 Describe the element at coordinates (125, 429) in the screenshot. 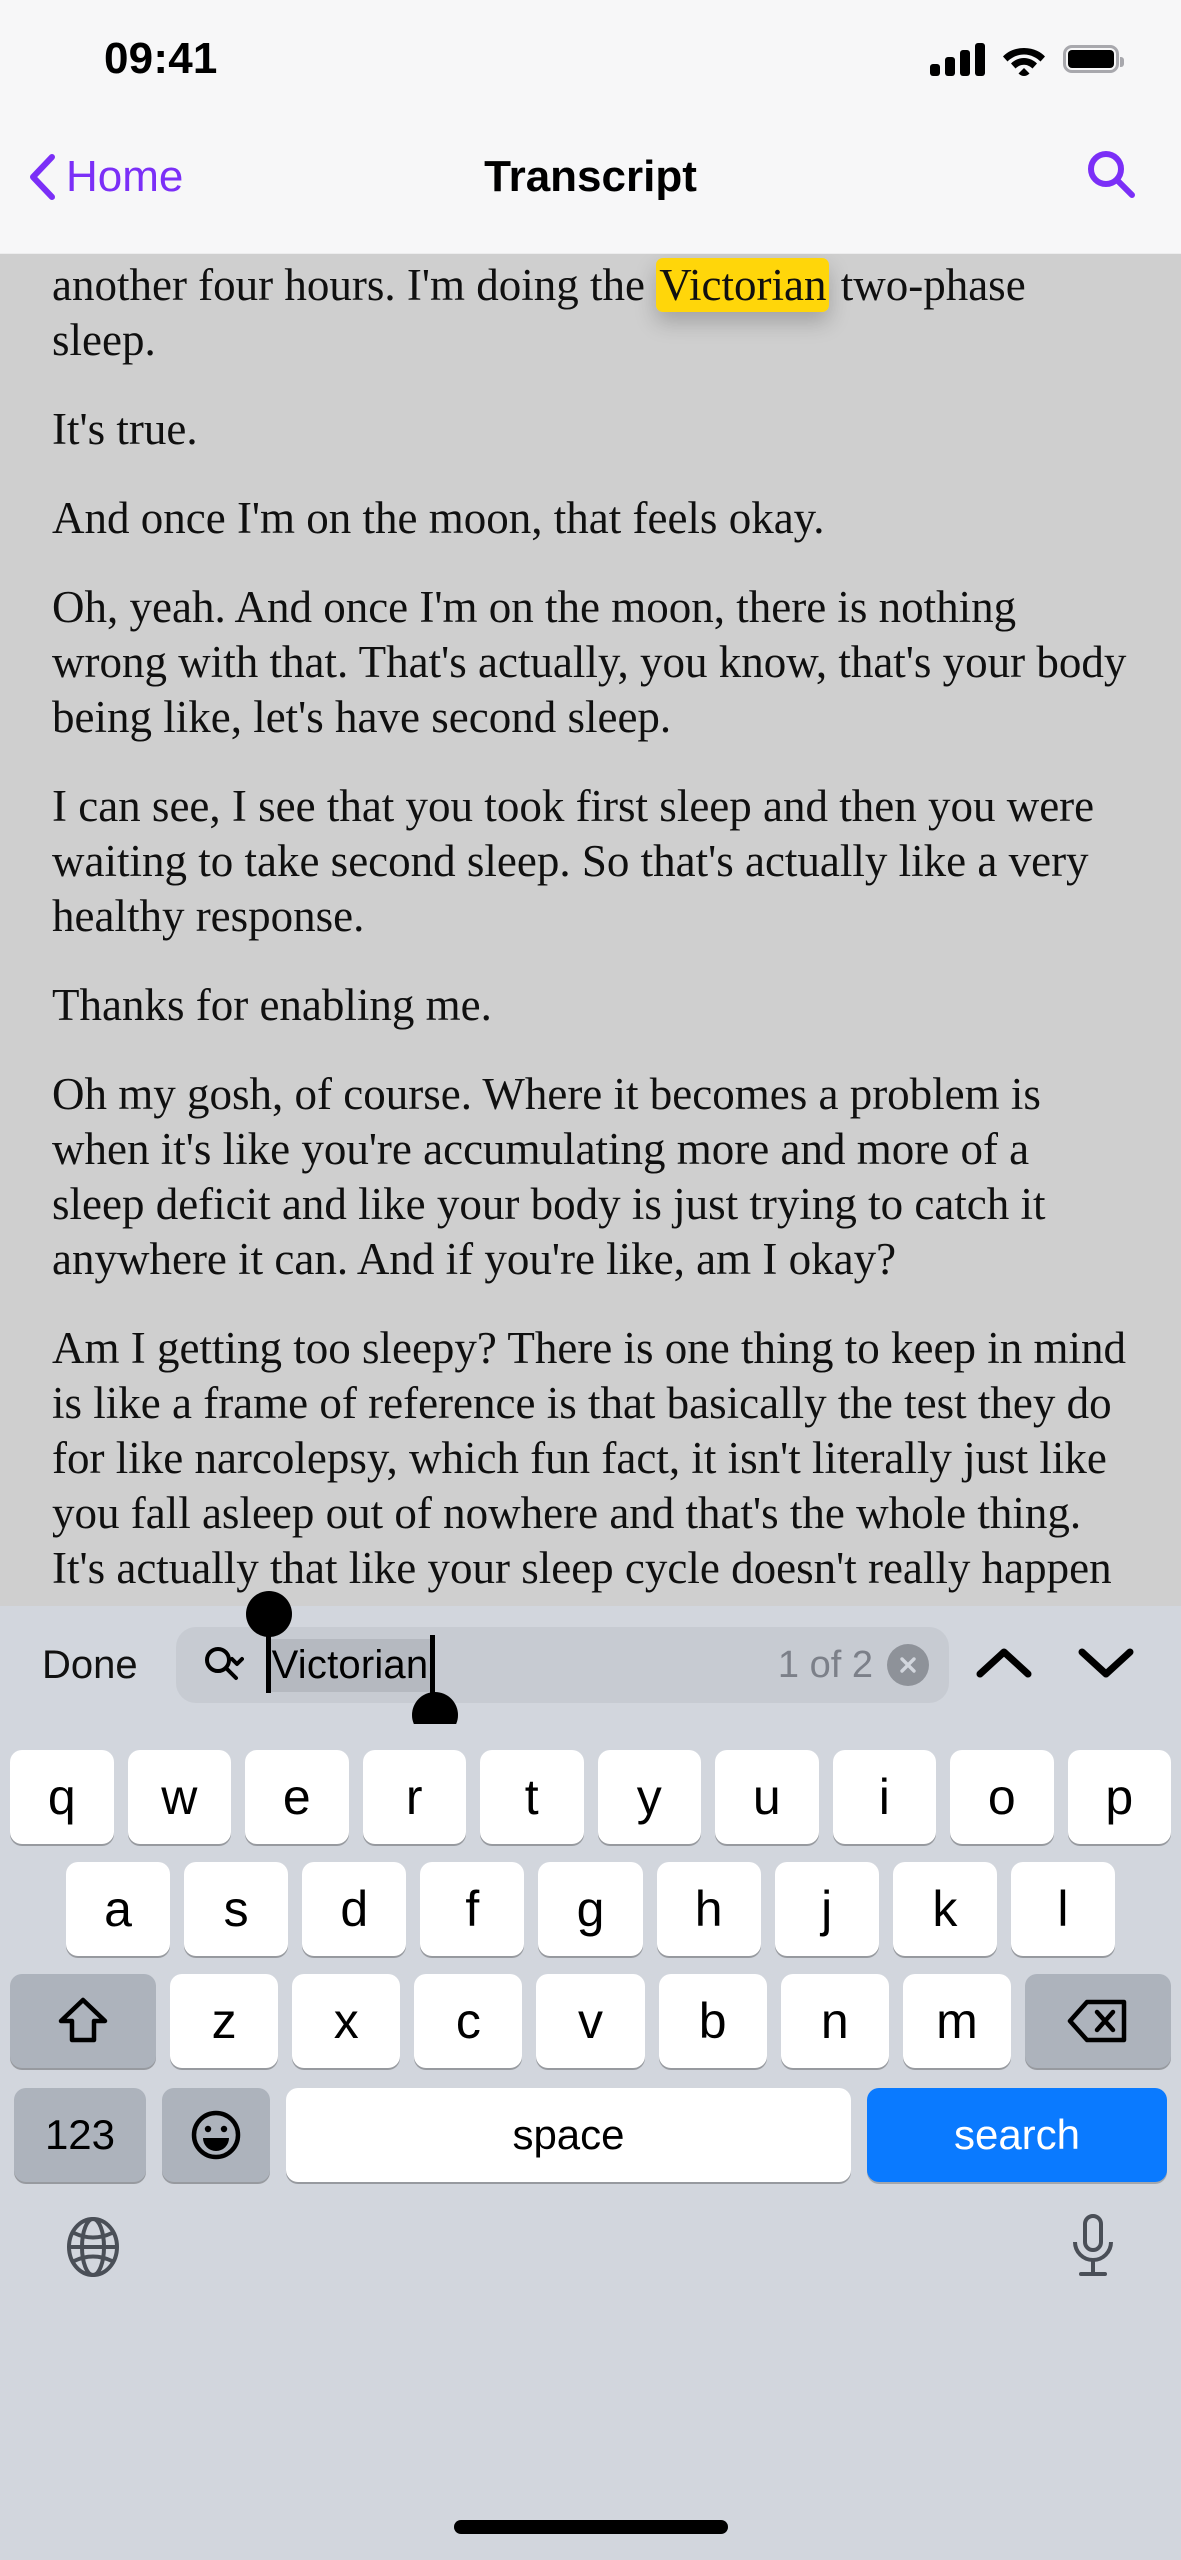

I see `transcript-paragraph: It's true.` at that location.